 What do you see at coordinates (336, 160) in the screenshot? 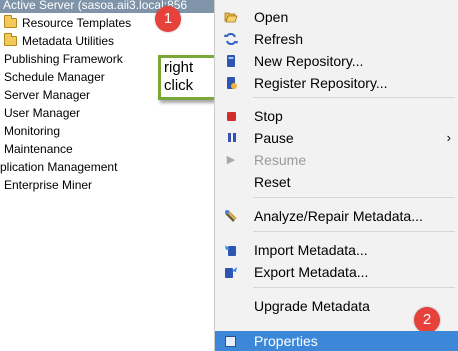
I see `menu-item-resume: ▶ Resume` at bounding box center [336, 160].